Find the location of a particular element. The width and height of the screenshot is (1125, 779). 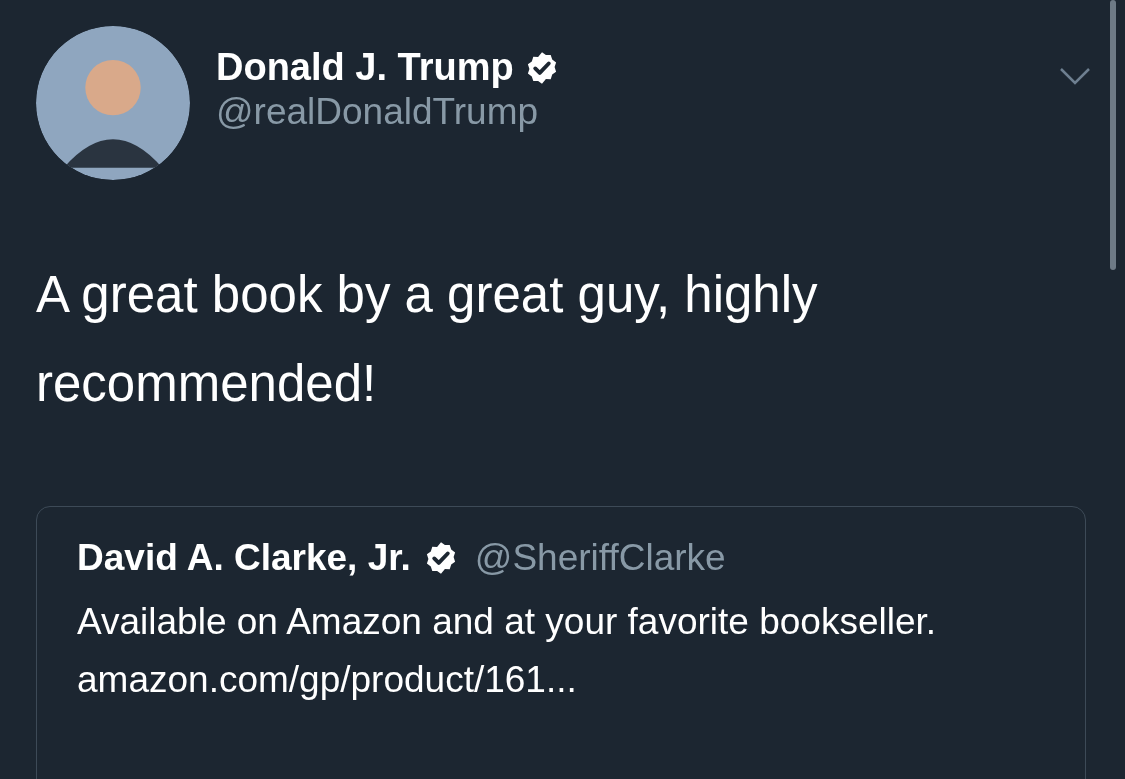

tweet-text: A great book by a great guy, highly recommended! is located at coordinates (427, 339).